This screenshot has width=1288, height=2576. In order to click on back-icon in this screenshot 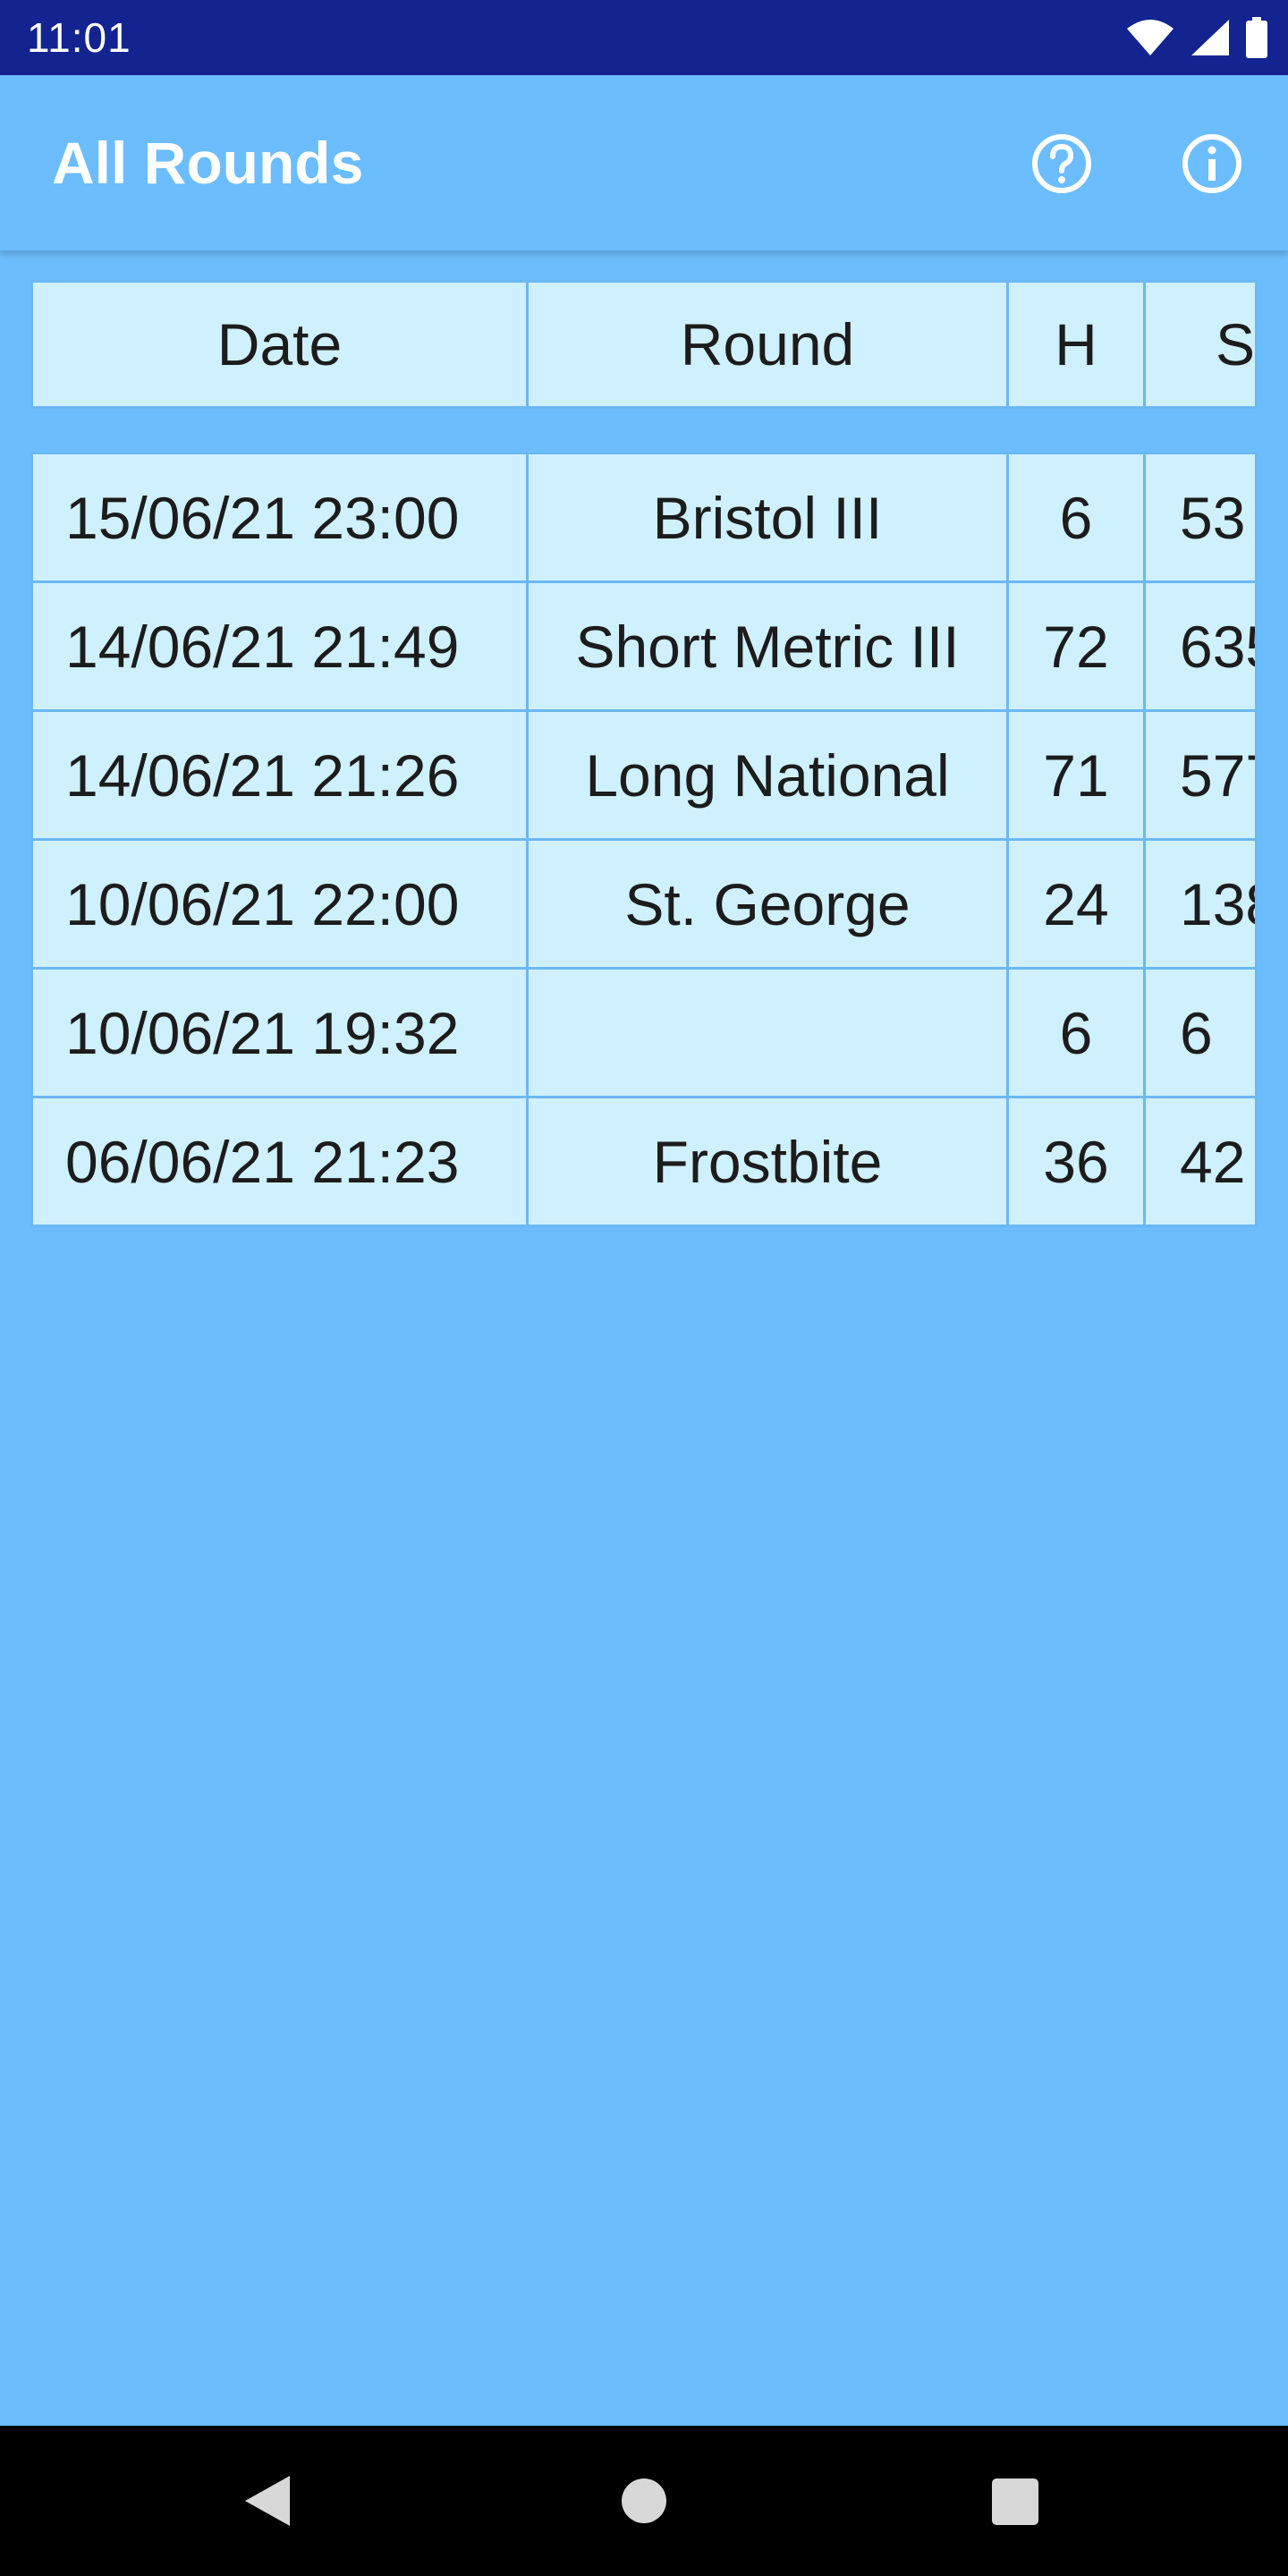, I will do `click(267, 2501)`.